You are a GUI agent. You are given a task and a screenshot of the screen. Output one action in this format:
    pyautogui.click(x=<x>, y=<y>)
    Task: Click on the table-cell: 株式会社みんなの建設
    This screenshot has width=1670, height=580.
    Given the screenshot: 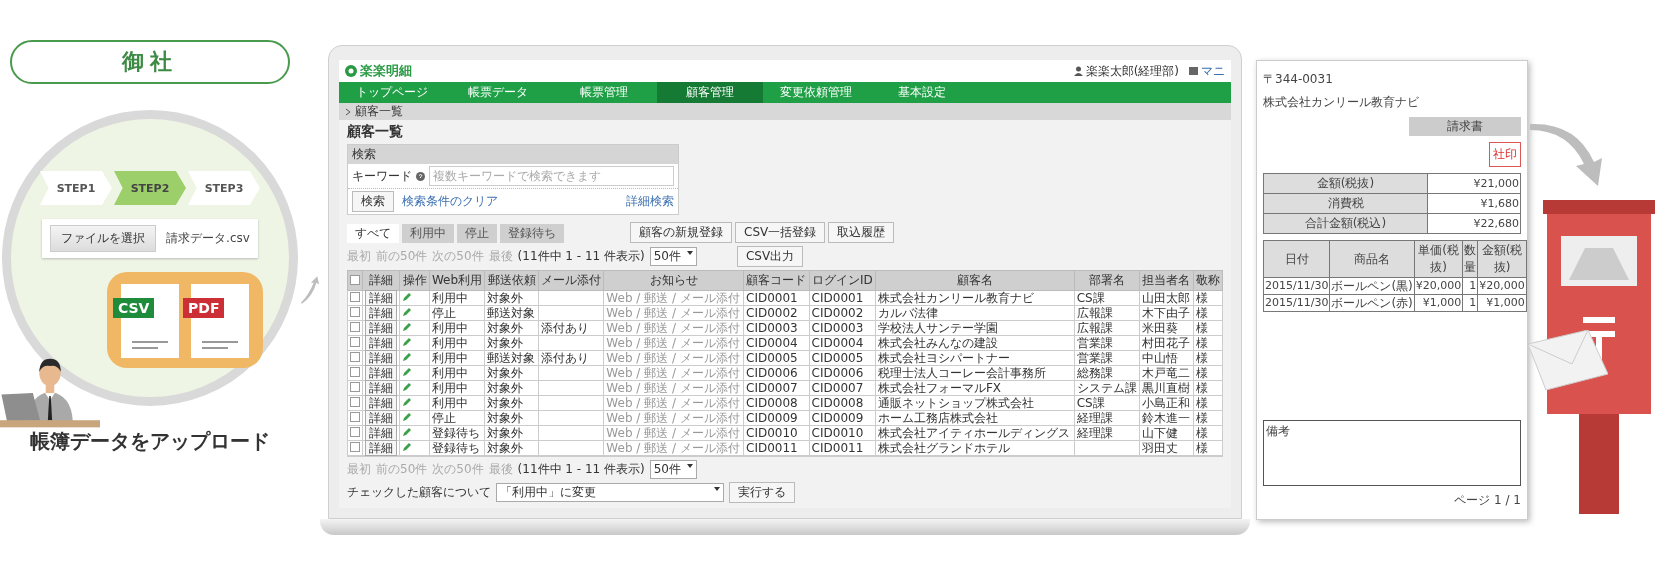 What is the action you would take?
    pyautogui.click(x=975, y=343)
    